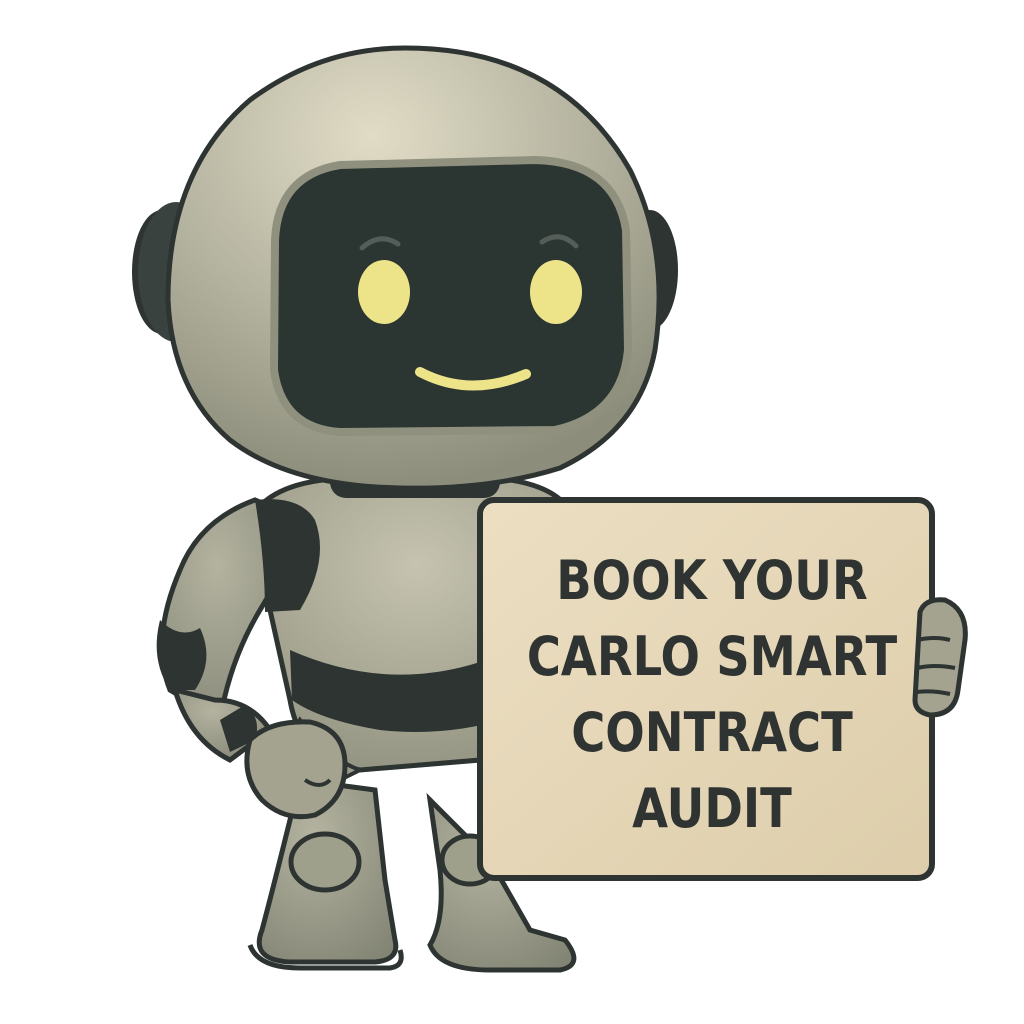 The image size is (1024, 1024). I want to click on sign-text: BOOK YOUR CARLO SMART CONTRACT AUDIT, so click(711, 695).